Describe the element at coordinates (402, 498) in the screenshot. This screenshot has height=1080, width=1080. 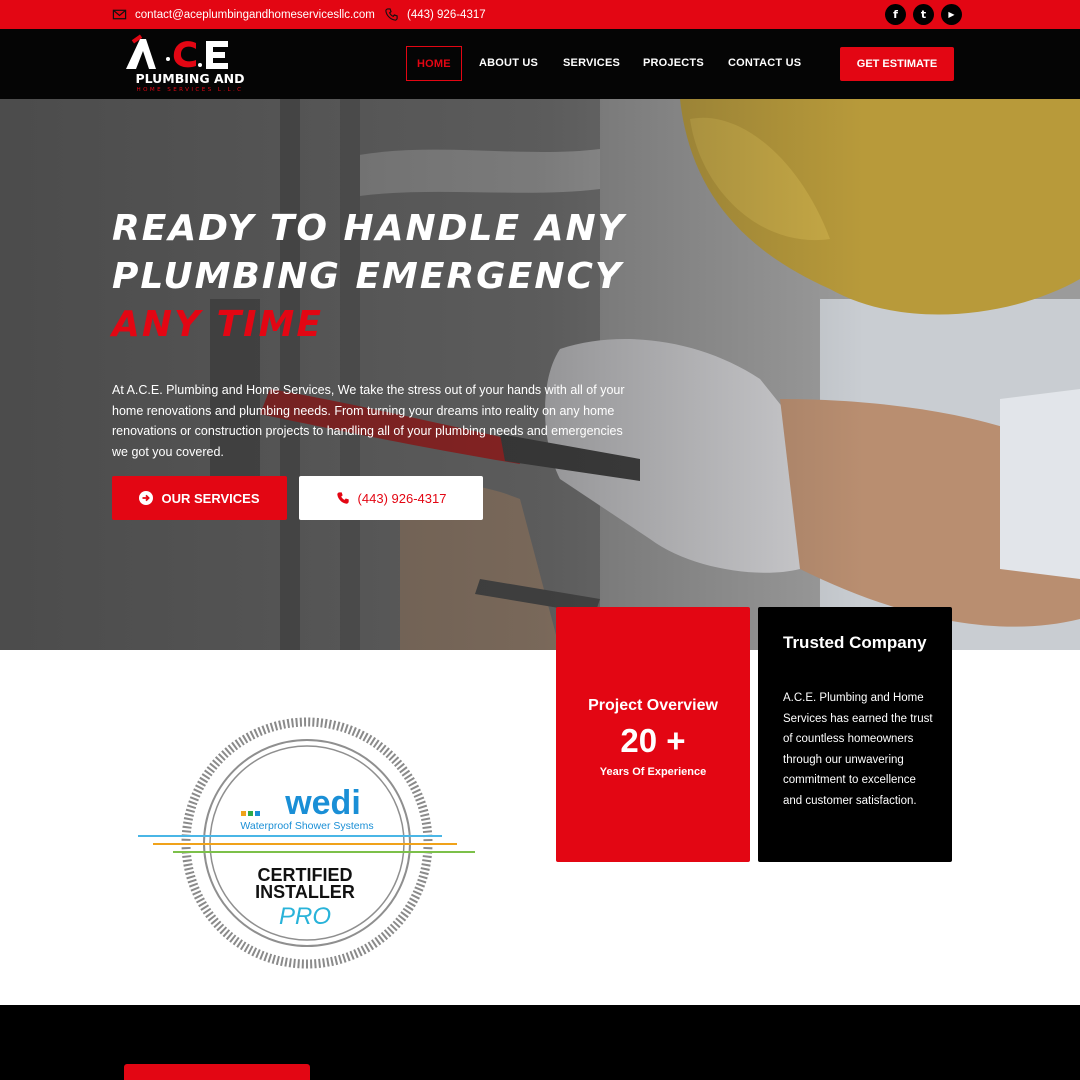
I see `call-phone-label: (443) 926-4317` at that location.